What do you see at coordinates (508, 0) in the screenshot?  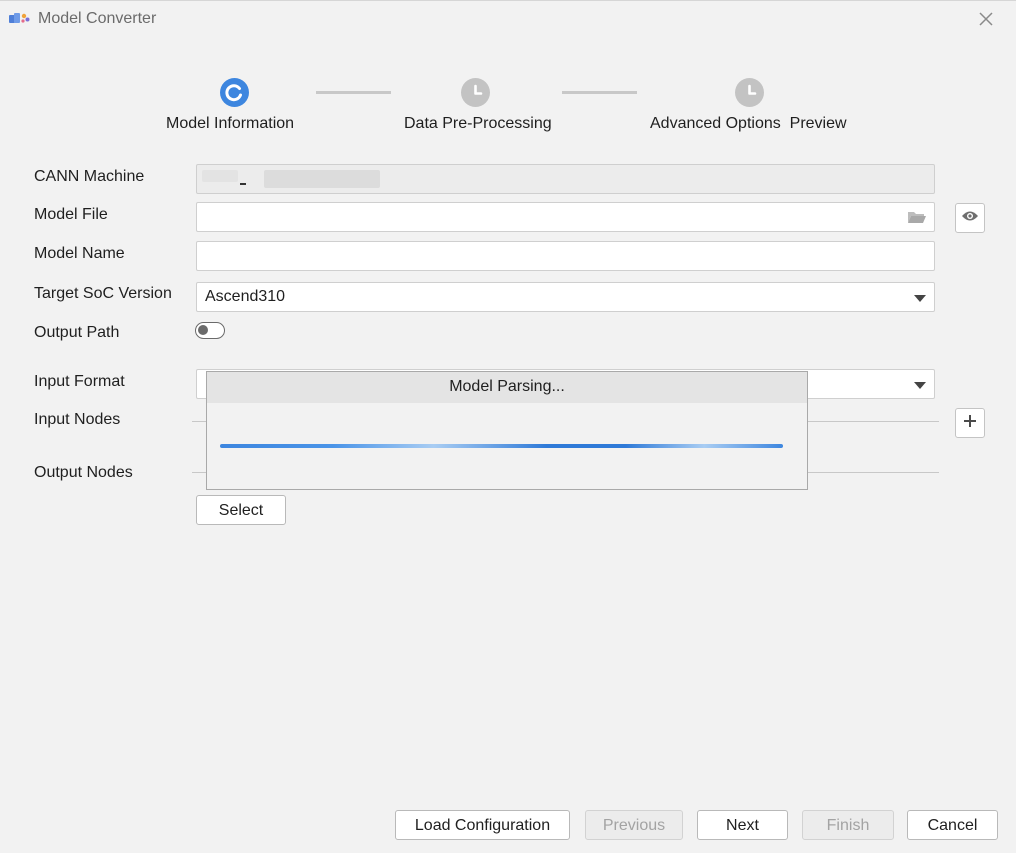 I see `window-top-border` at bounding box center [508, 0].